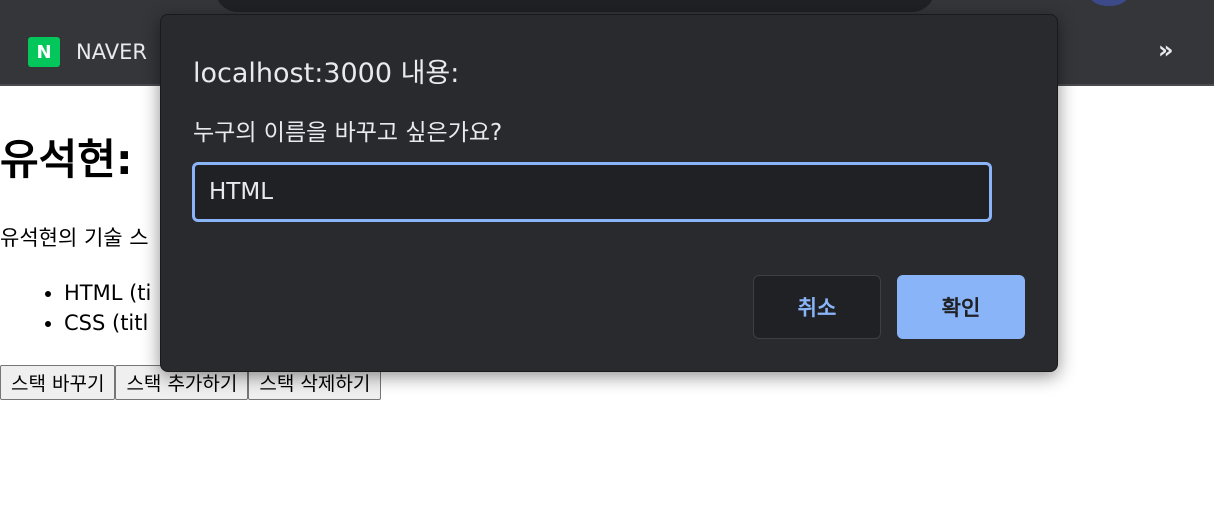 The height and width of the screenshot is (512, 1214). I want to click on page-description: 유석현의 기술 스, so click(74, 238).